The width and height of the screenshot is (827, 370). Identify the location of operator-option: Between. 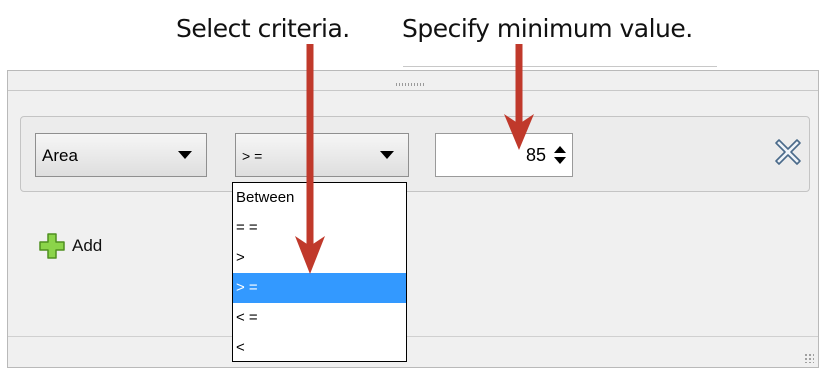
(319, 198).